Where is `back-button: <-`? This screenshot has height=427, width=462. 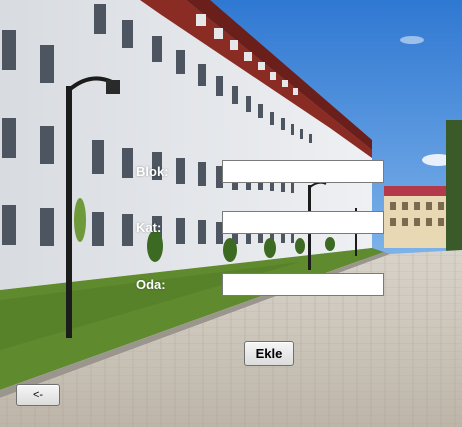 back-button: <- is located at coordinates (38, 395).